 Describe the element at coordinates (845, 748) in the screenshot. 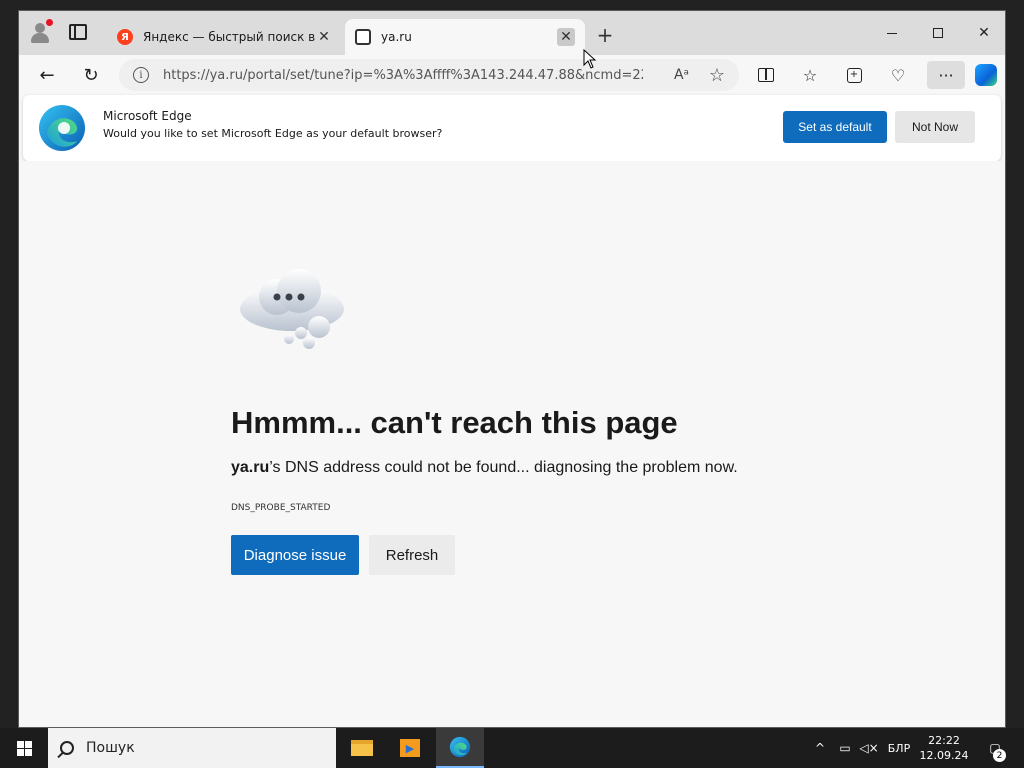

I see `network-icon: ▭` at that location.